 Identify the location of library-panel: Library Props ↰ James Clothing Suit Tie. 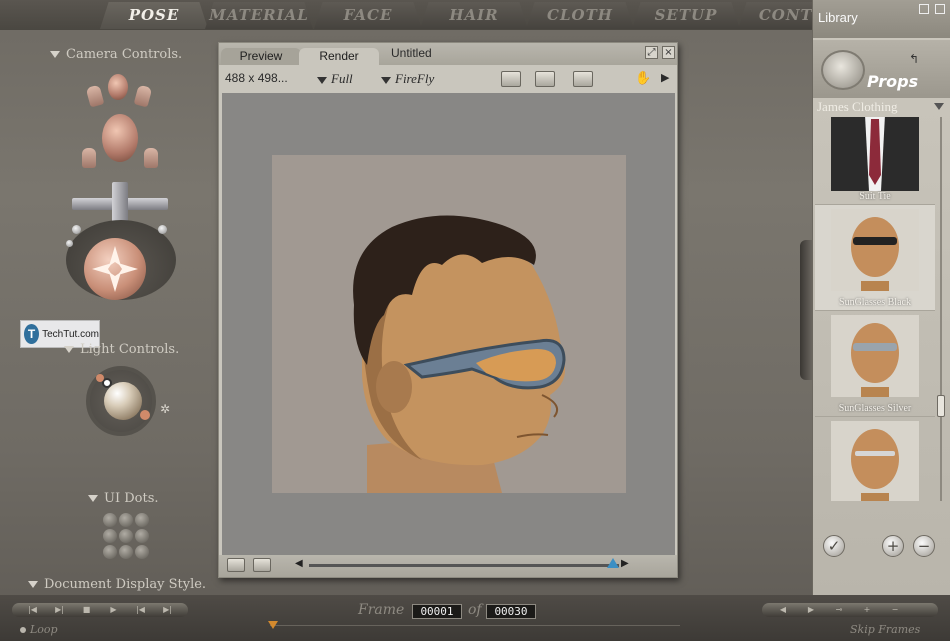
(881, 297).